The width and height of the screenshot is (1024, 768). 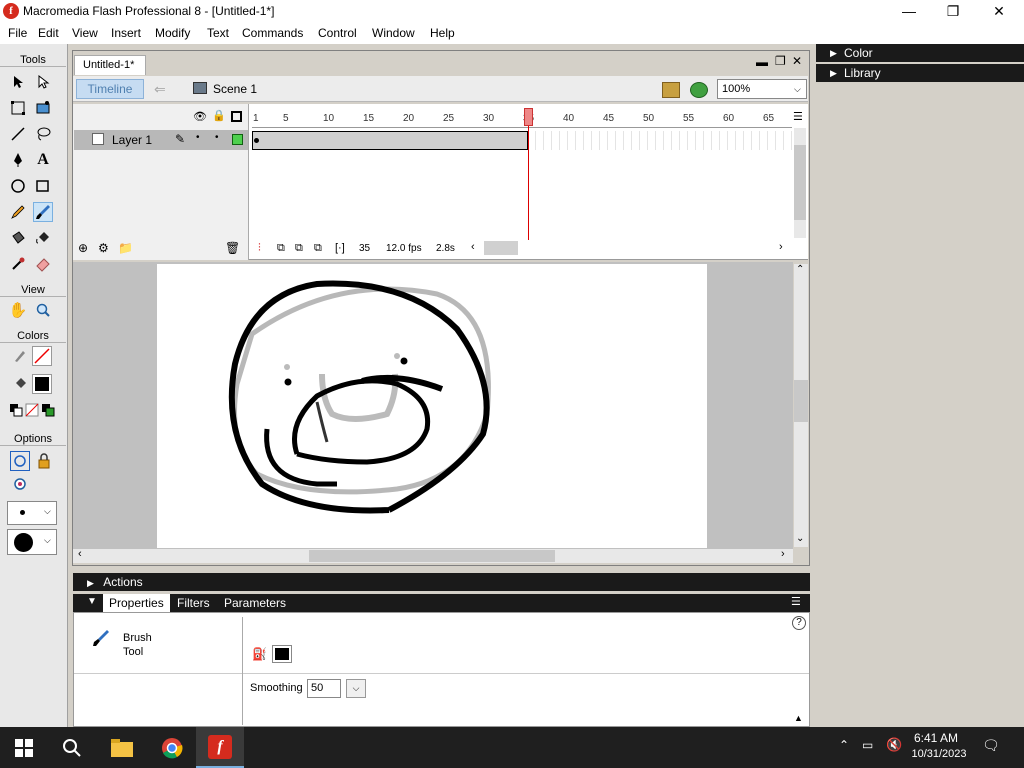 What do you see at coordinates (299, 248) in the screenshot?
I see `onion-outlines-icon: ⧉` at bounding box center [299, 248].